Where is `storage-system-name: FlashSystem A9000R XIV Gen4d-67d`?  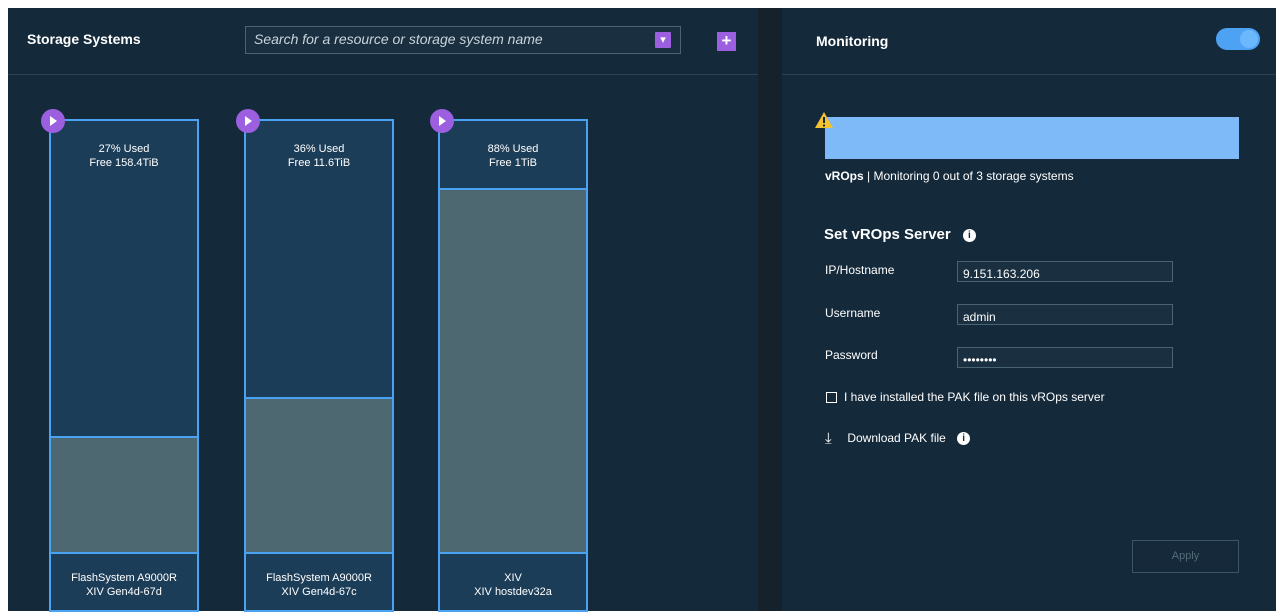
storage-system-name: FlashSystem A9000R XIV Gen4d-67d is located at coordinates (124, 585).